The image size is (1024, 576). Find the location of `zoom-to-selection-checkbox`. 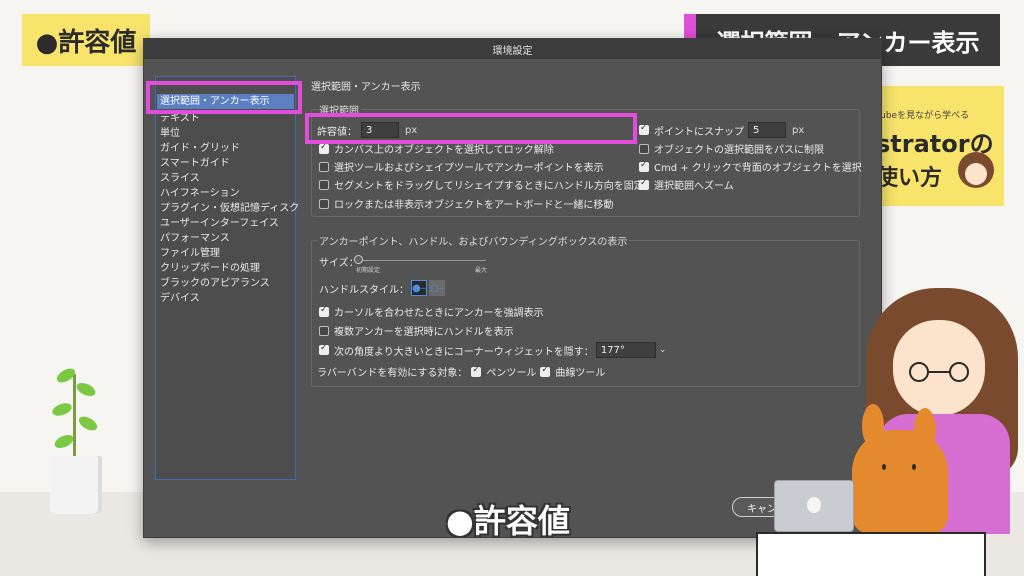

zoom-to-selection-checkbox is located at coordinates (644, 184).